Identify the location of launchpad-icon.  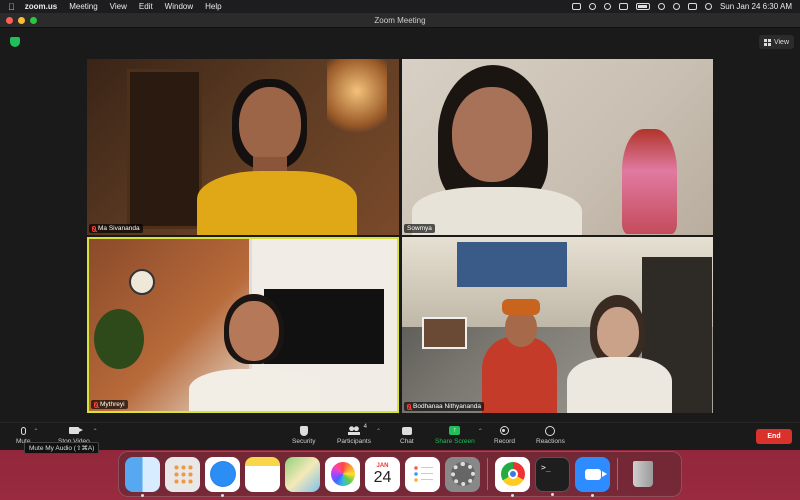
(182, 474).